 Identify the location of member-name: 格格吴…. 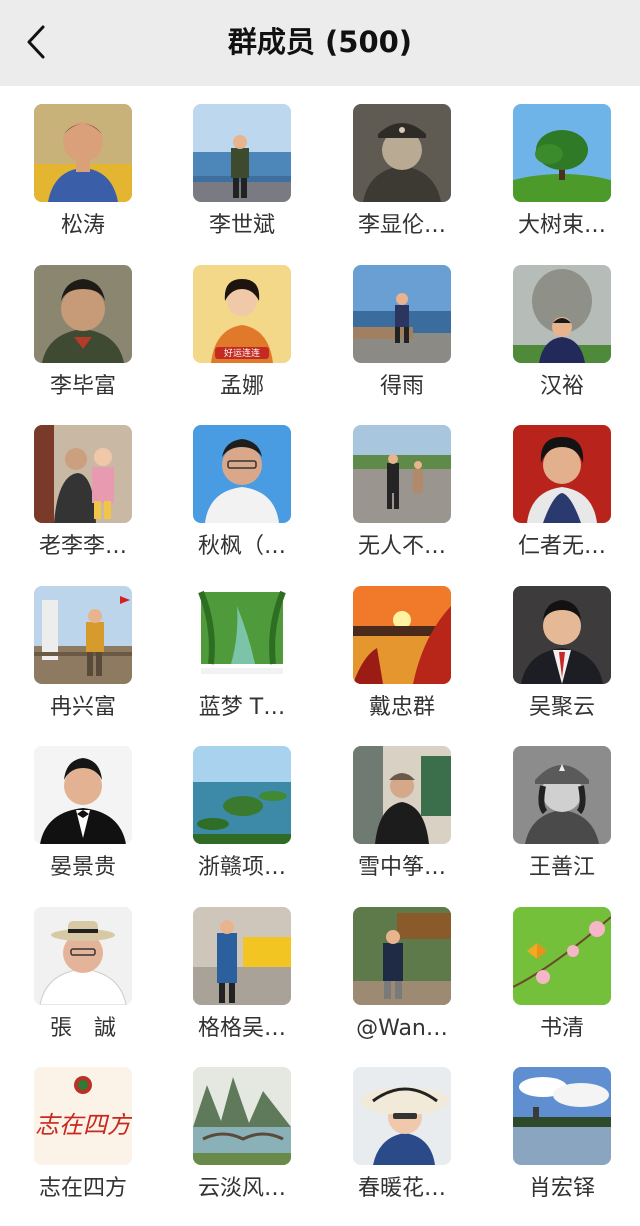
(241, 1028).